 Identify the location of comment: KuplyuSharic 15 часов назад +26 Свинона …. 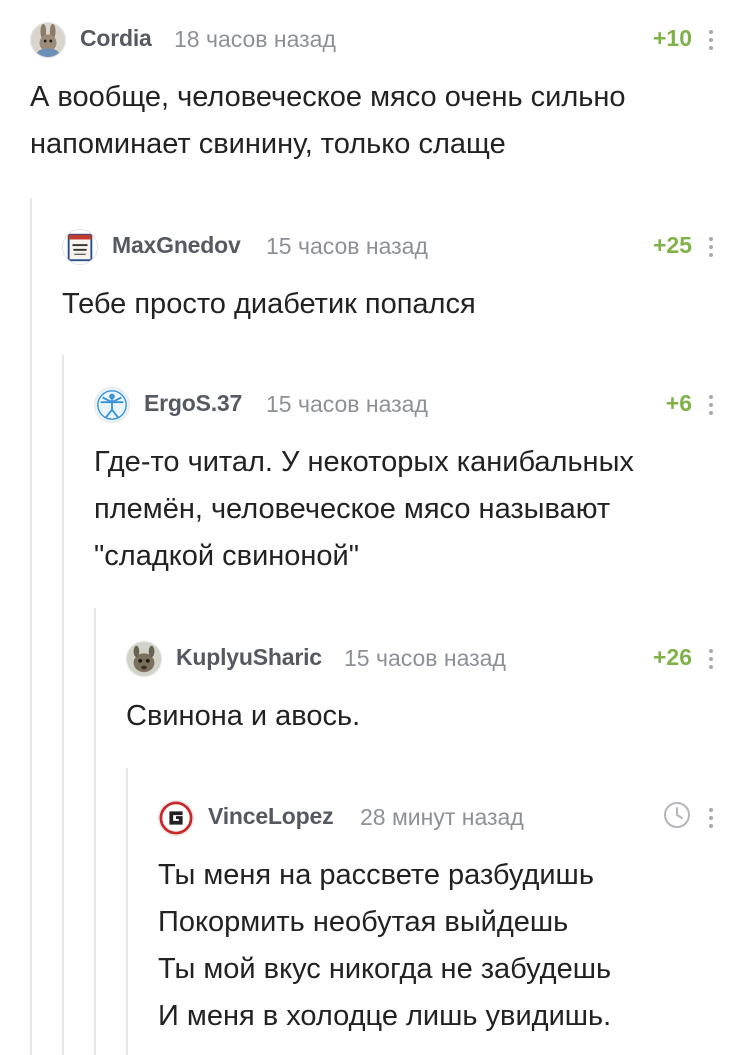
(438, 690).